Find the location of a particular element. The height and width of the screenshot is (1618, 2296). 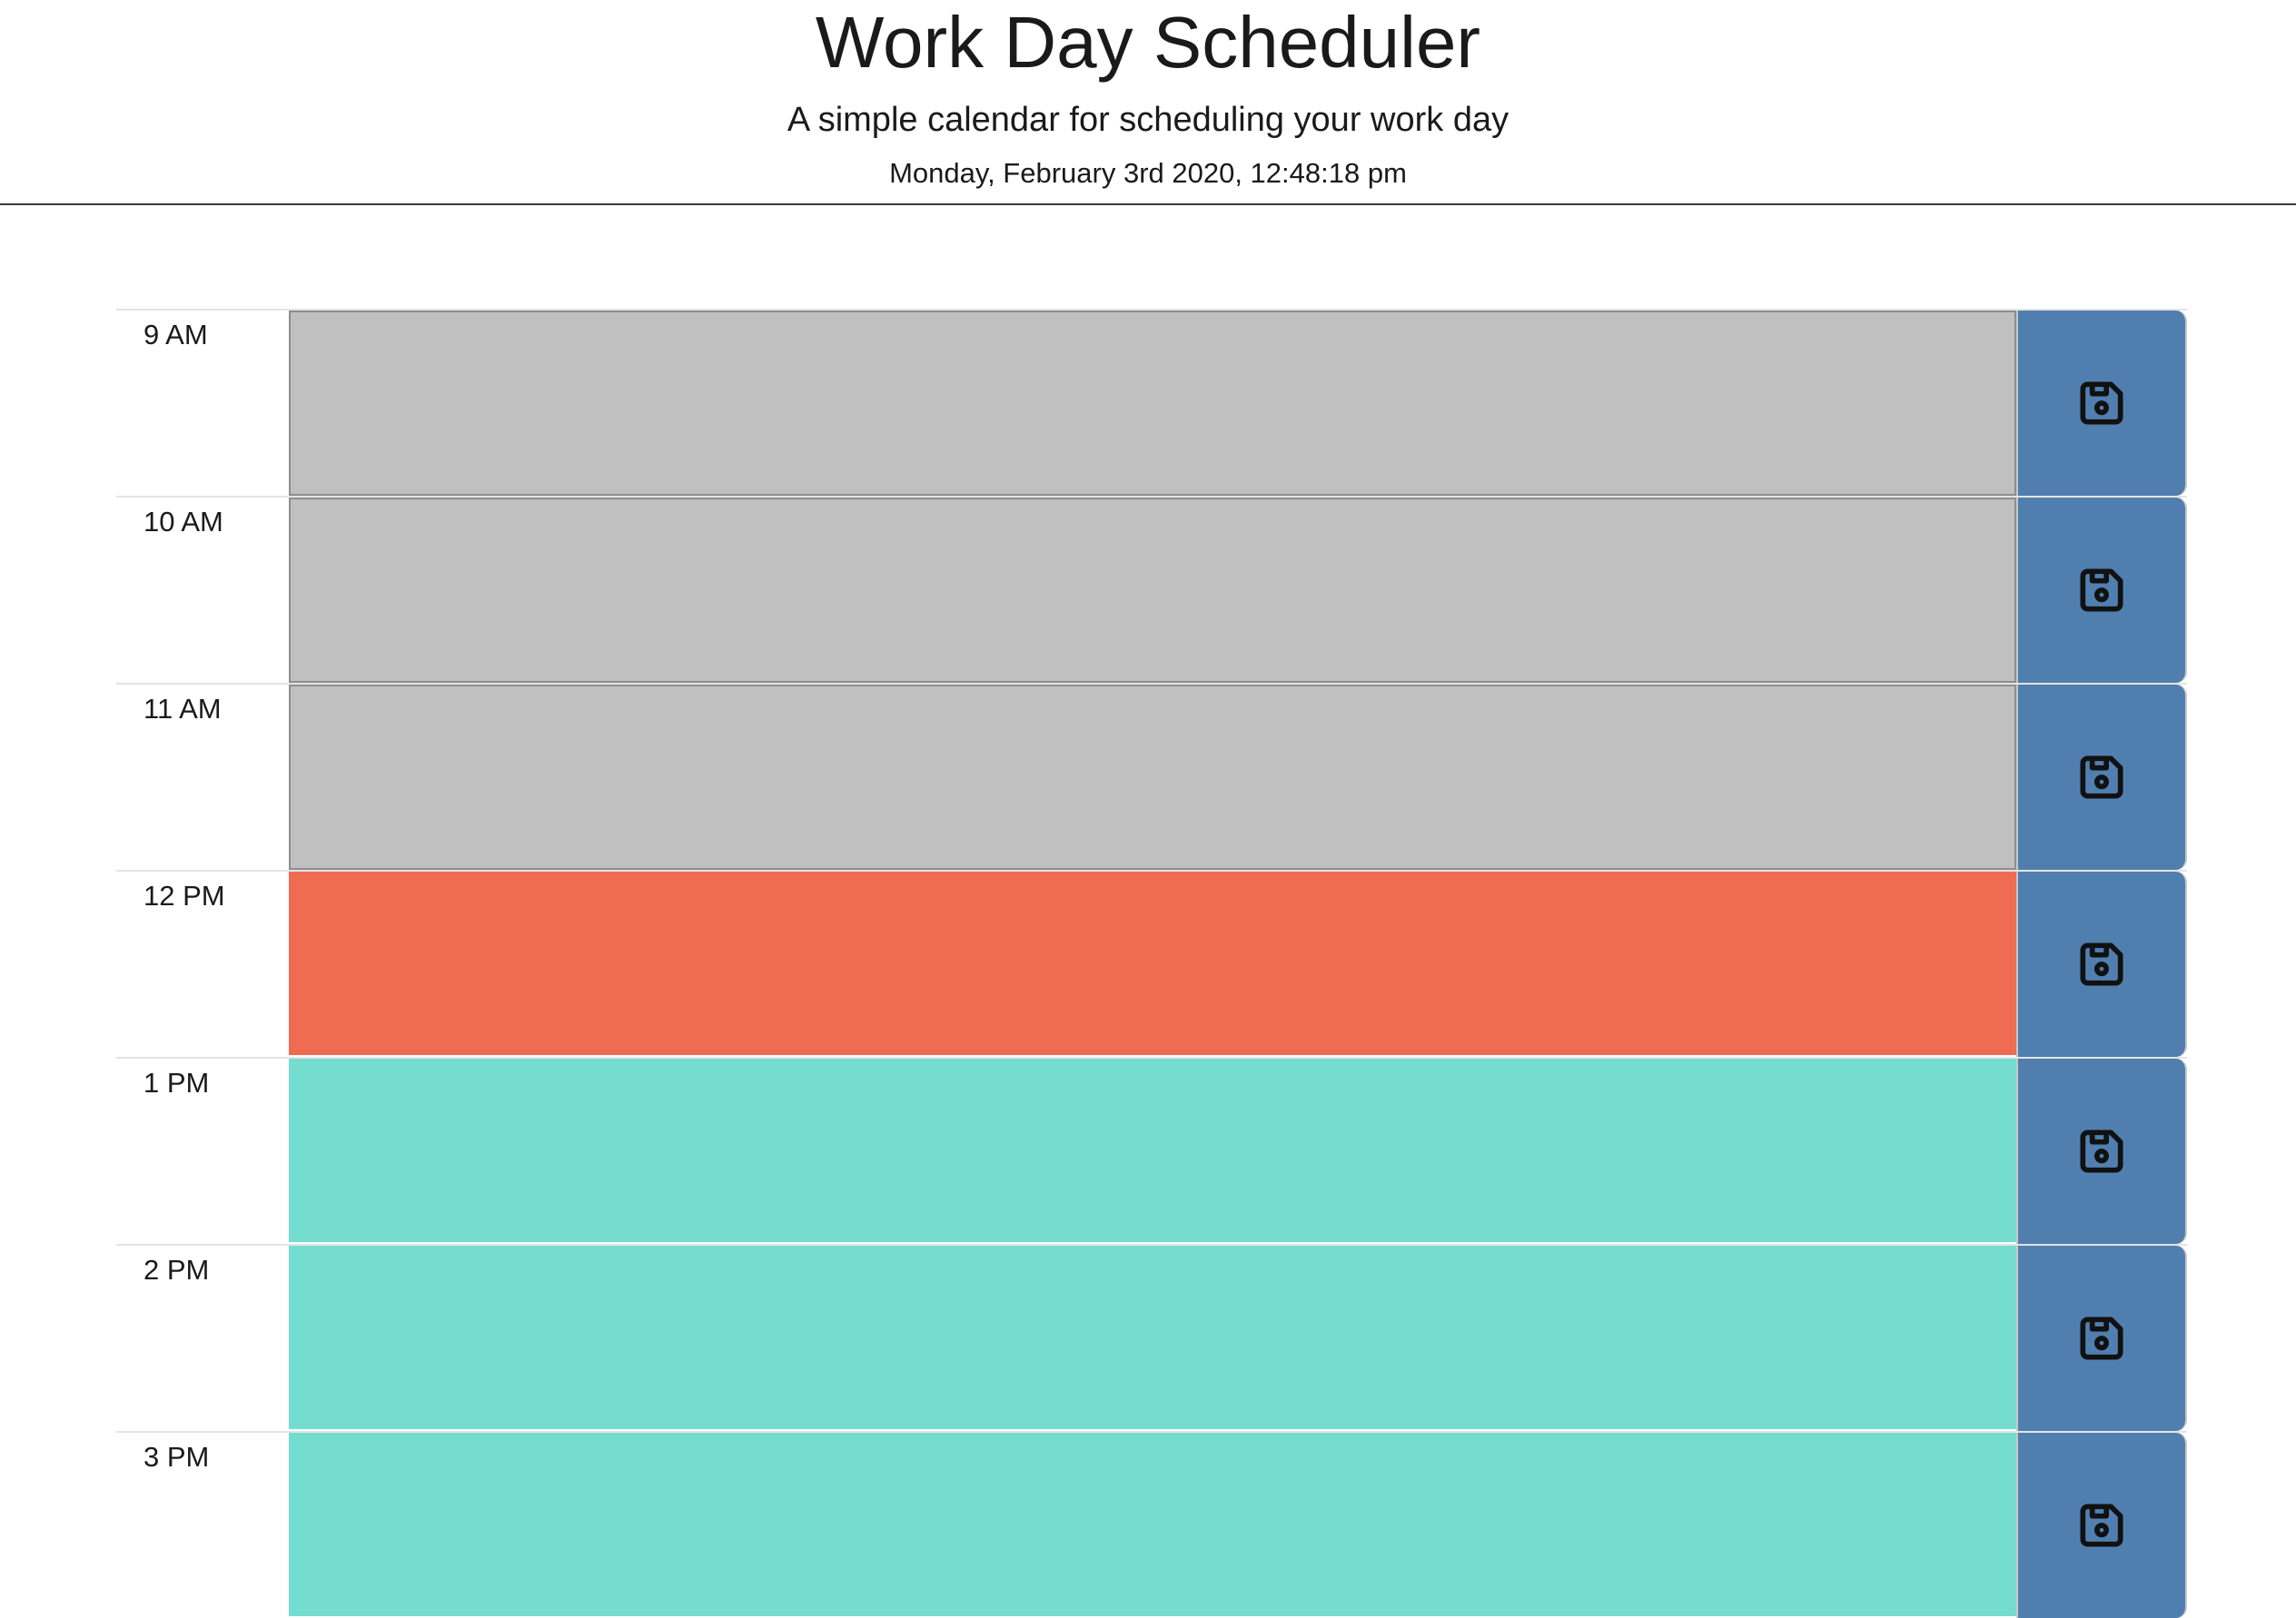

time-block: 1 PM is located at coordinates (1151, 1150).